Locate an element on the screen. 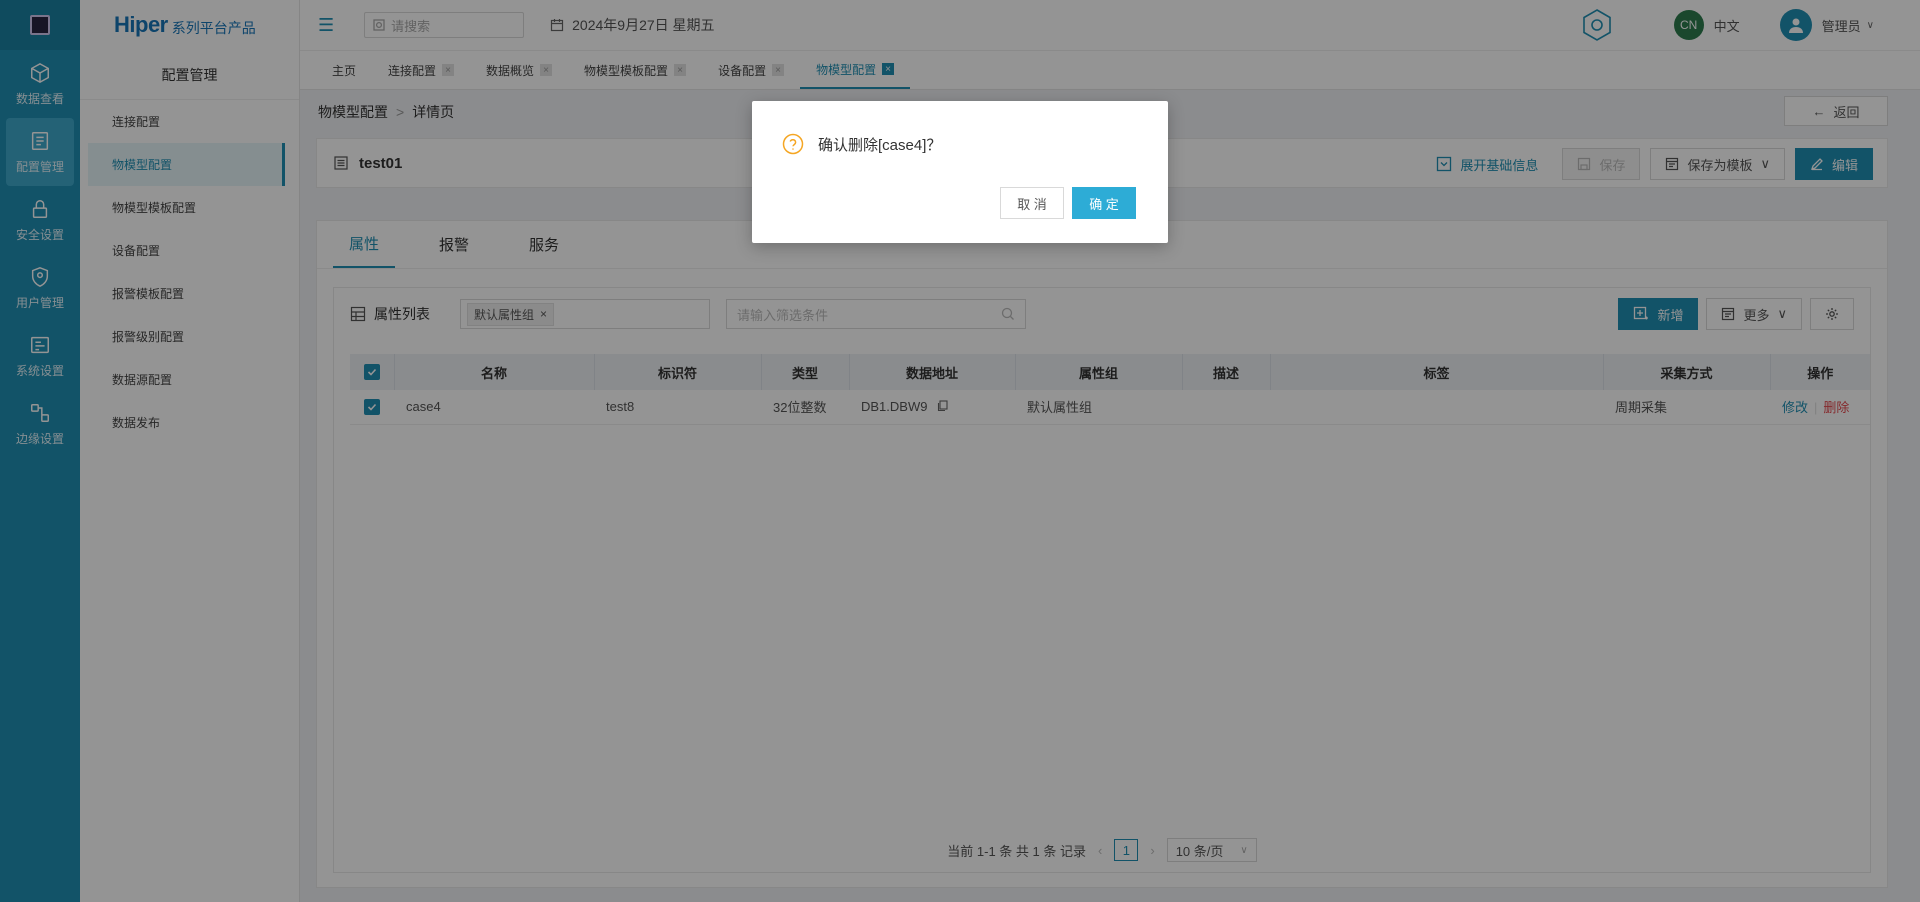 Image resolution: width=1920 pixels, height=902 pixels. question-icon is located at coordinates (793, 144).